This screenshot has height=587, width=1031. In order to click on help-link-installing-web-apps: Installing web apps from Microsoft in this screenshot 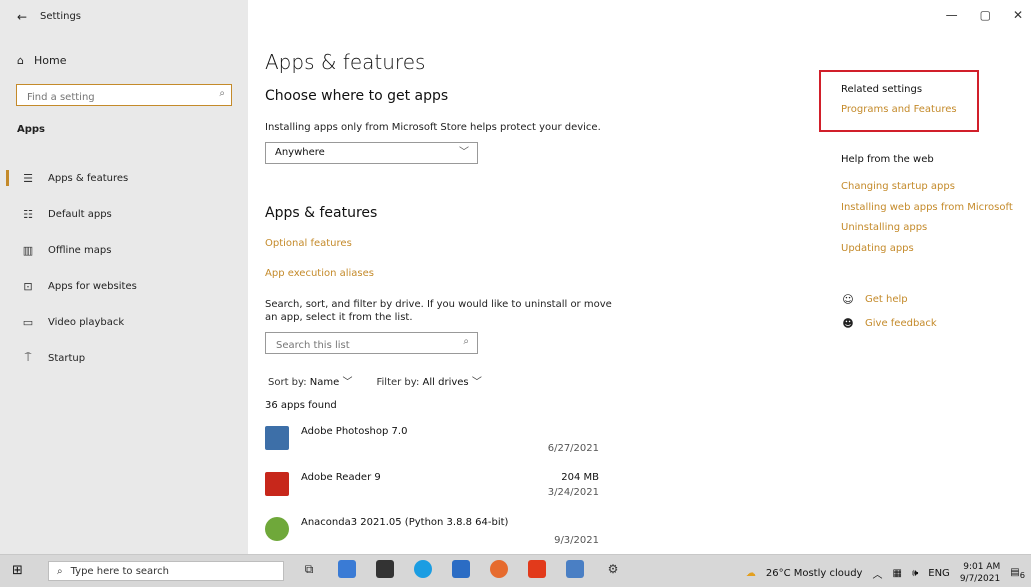, I will do `click(927, 207)`.